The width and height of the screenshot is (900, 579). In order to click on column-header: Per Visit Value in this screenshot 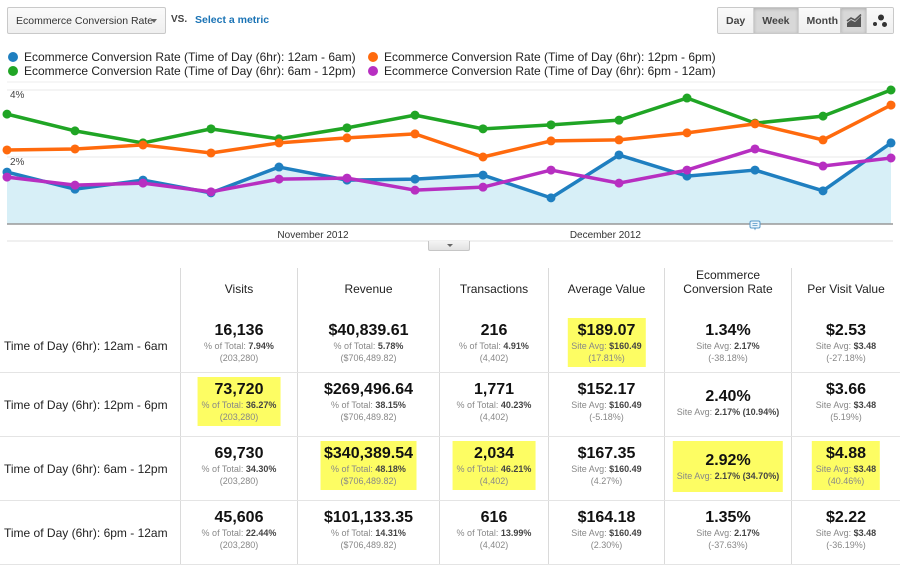, I will do `click(846, 289)`.